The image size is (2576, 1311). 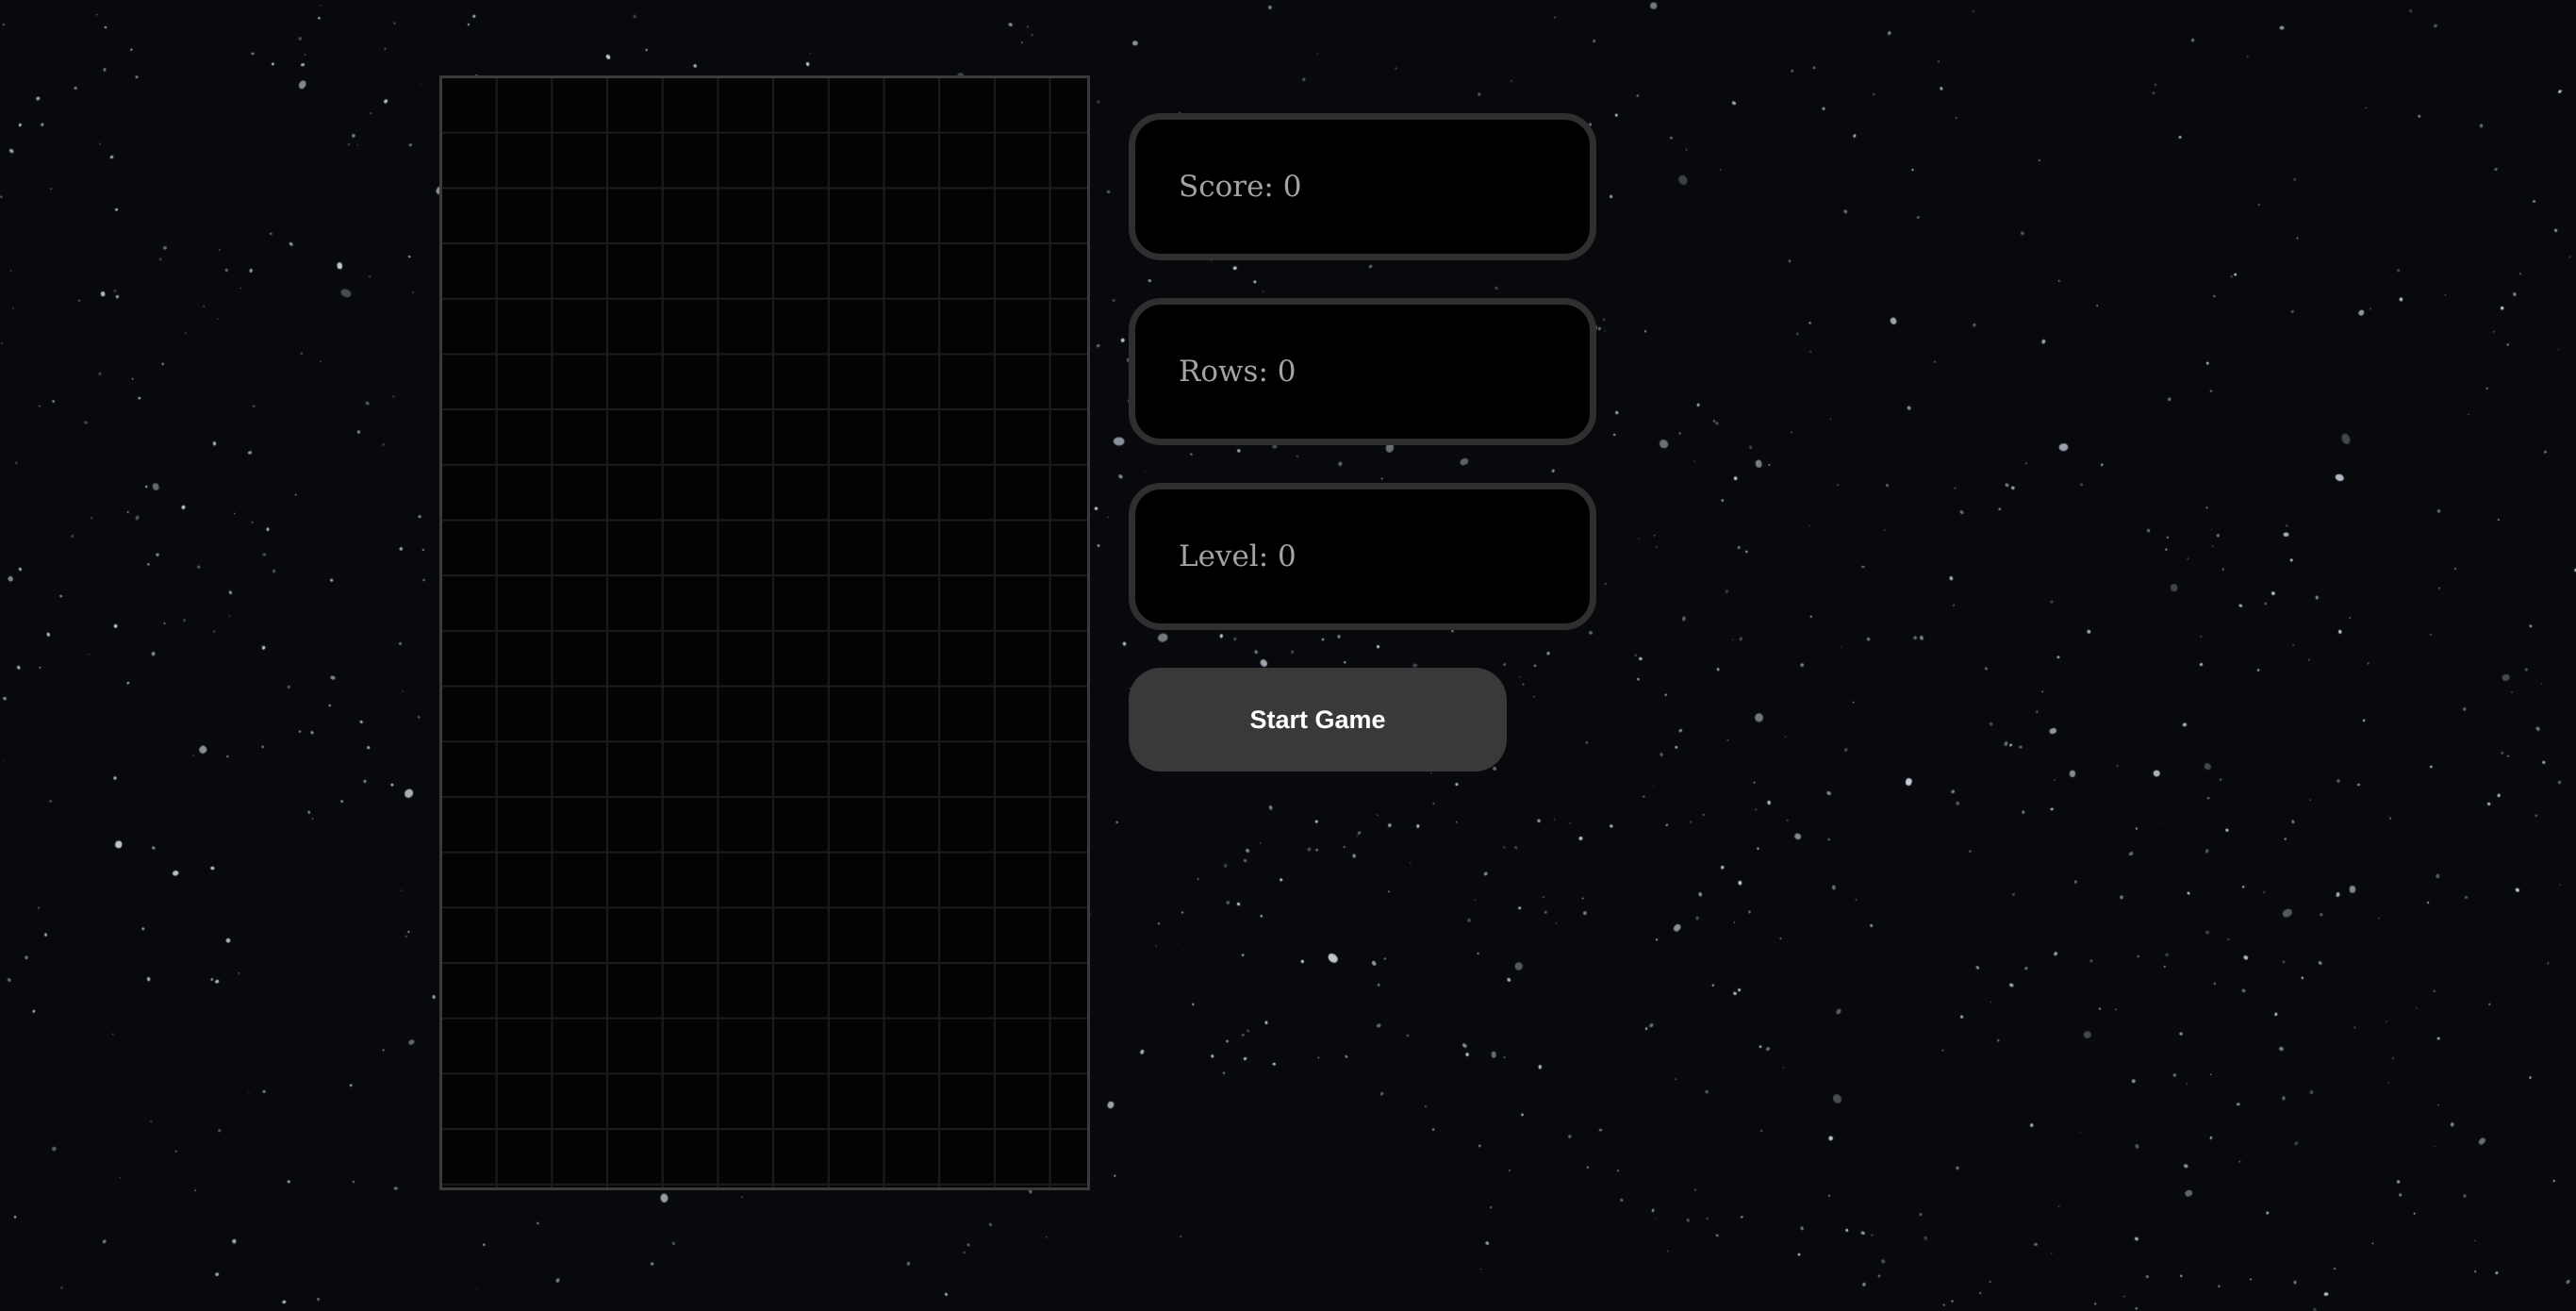 I want to click on rows-label: Rows: 0, so click(x=1237, y=372).